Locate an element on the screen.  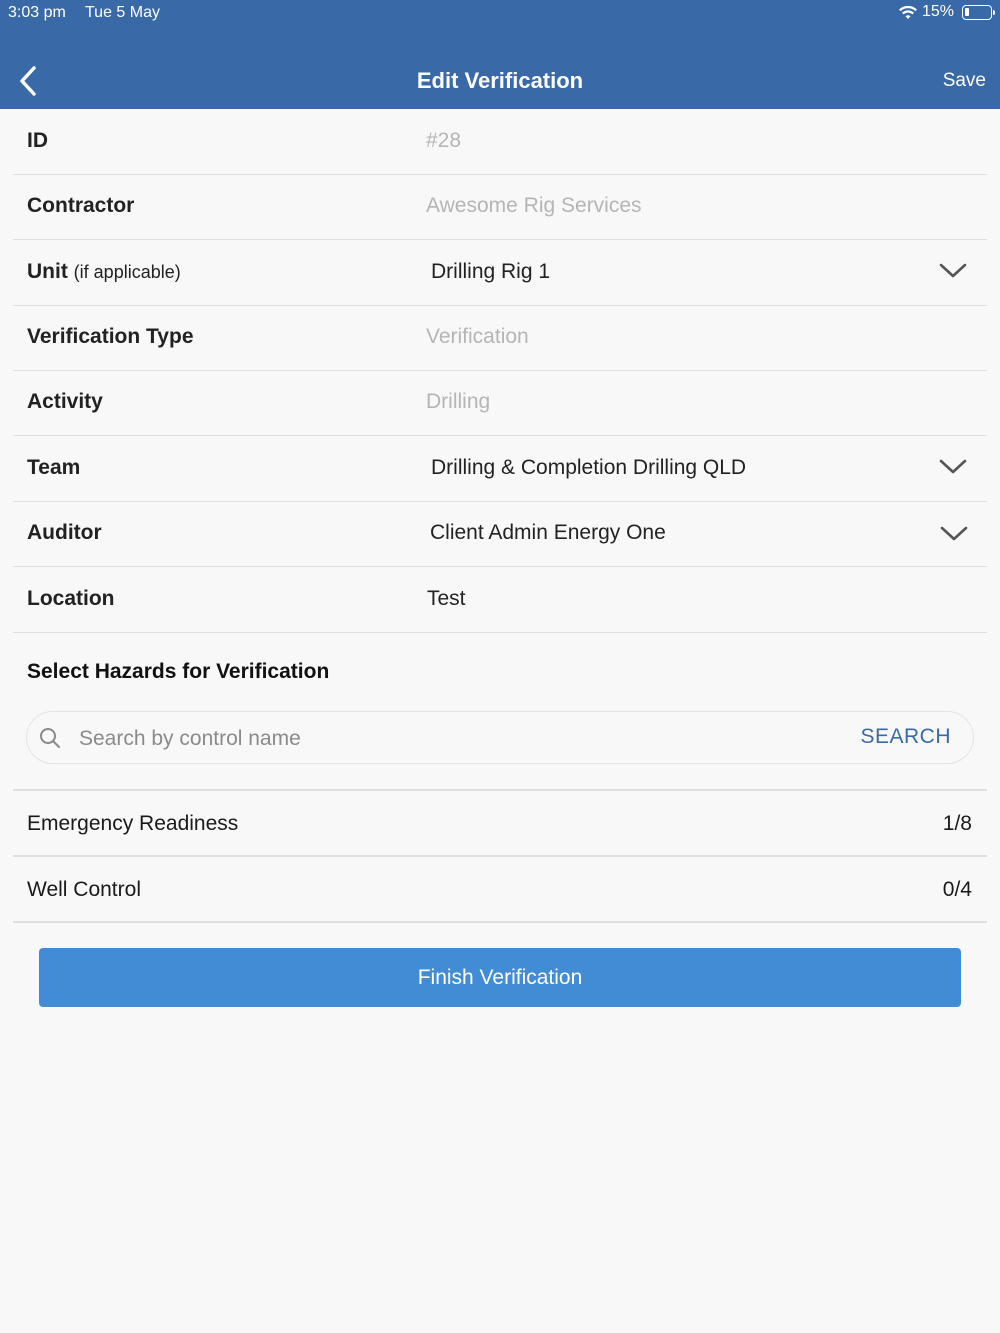
battery-icon is located at coordinates (978, 12).